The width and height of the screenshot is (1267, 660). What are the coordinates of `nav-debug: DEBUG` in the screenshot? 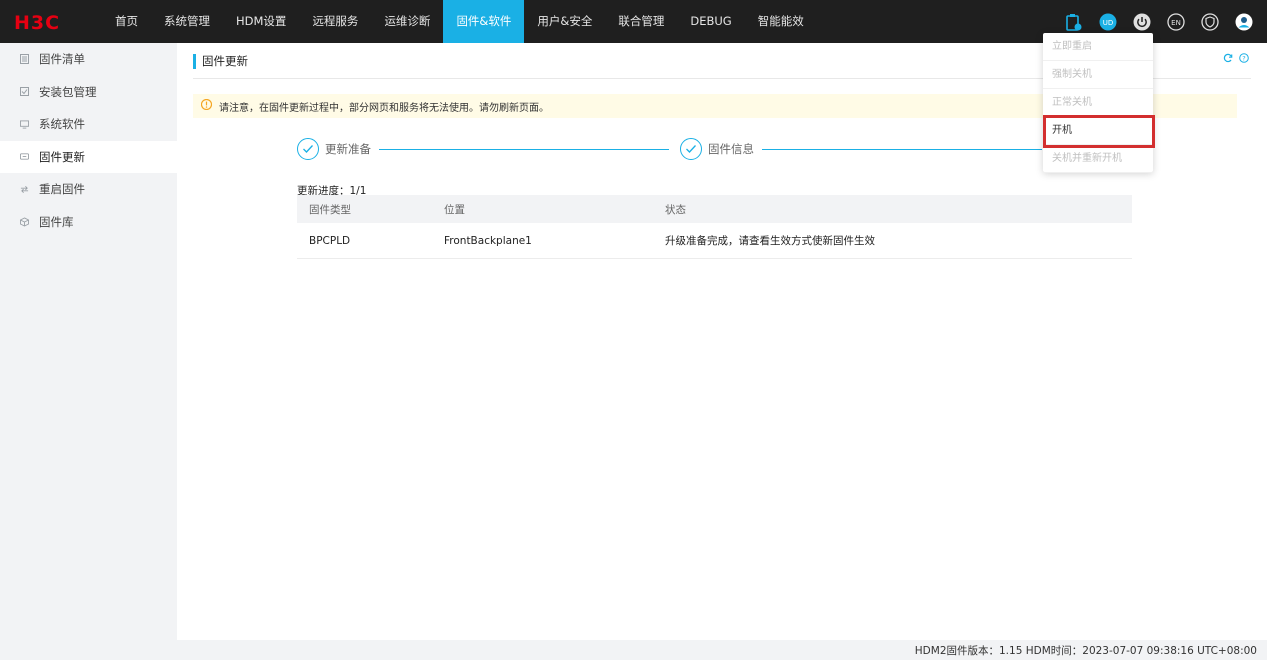 It's located at (710, 21).